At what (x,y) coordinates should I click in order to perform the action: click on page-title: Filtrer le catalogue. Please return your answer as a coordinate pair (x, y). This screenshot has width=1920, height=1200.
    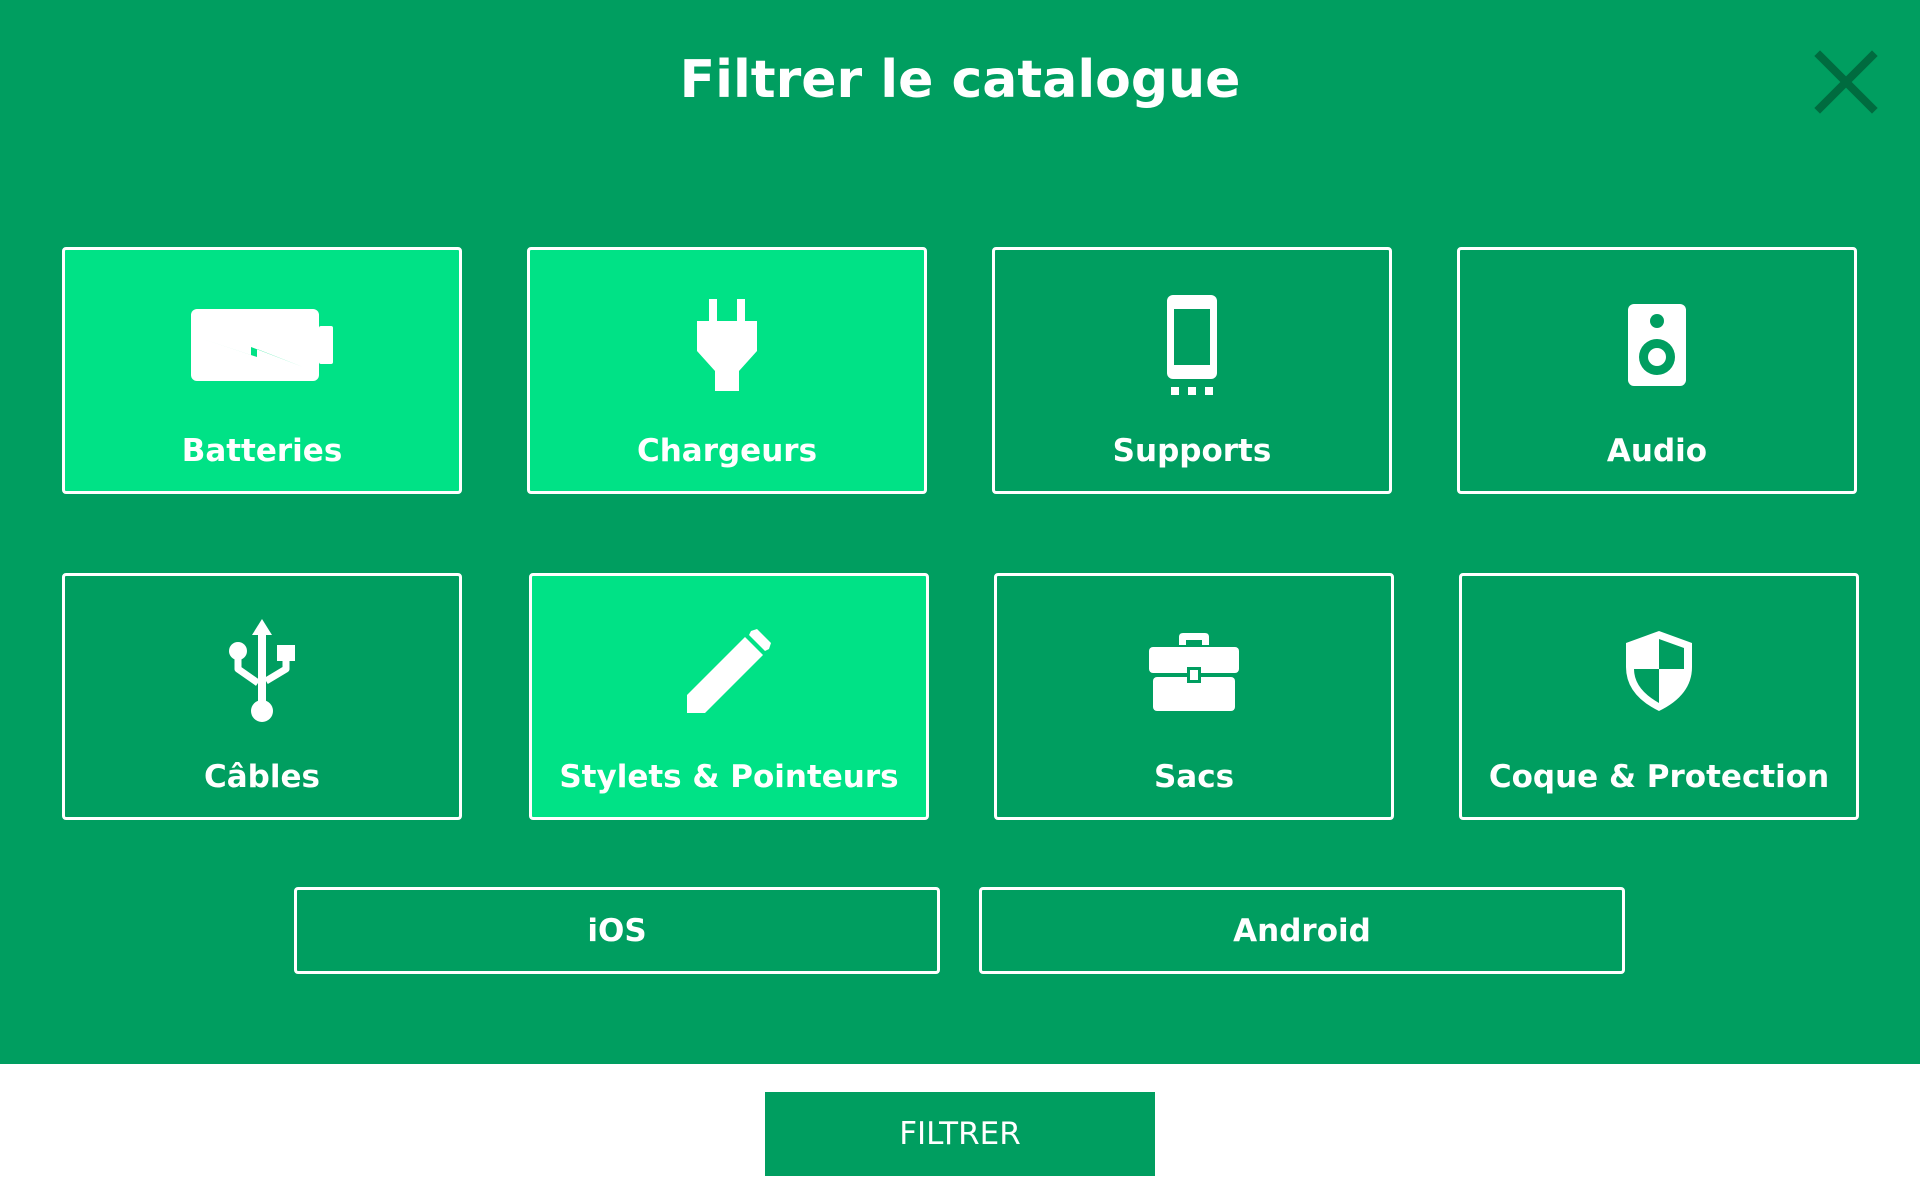
    Looking at the image, I should click on (960, 80).